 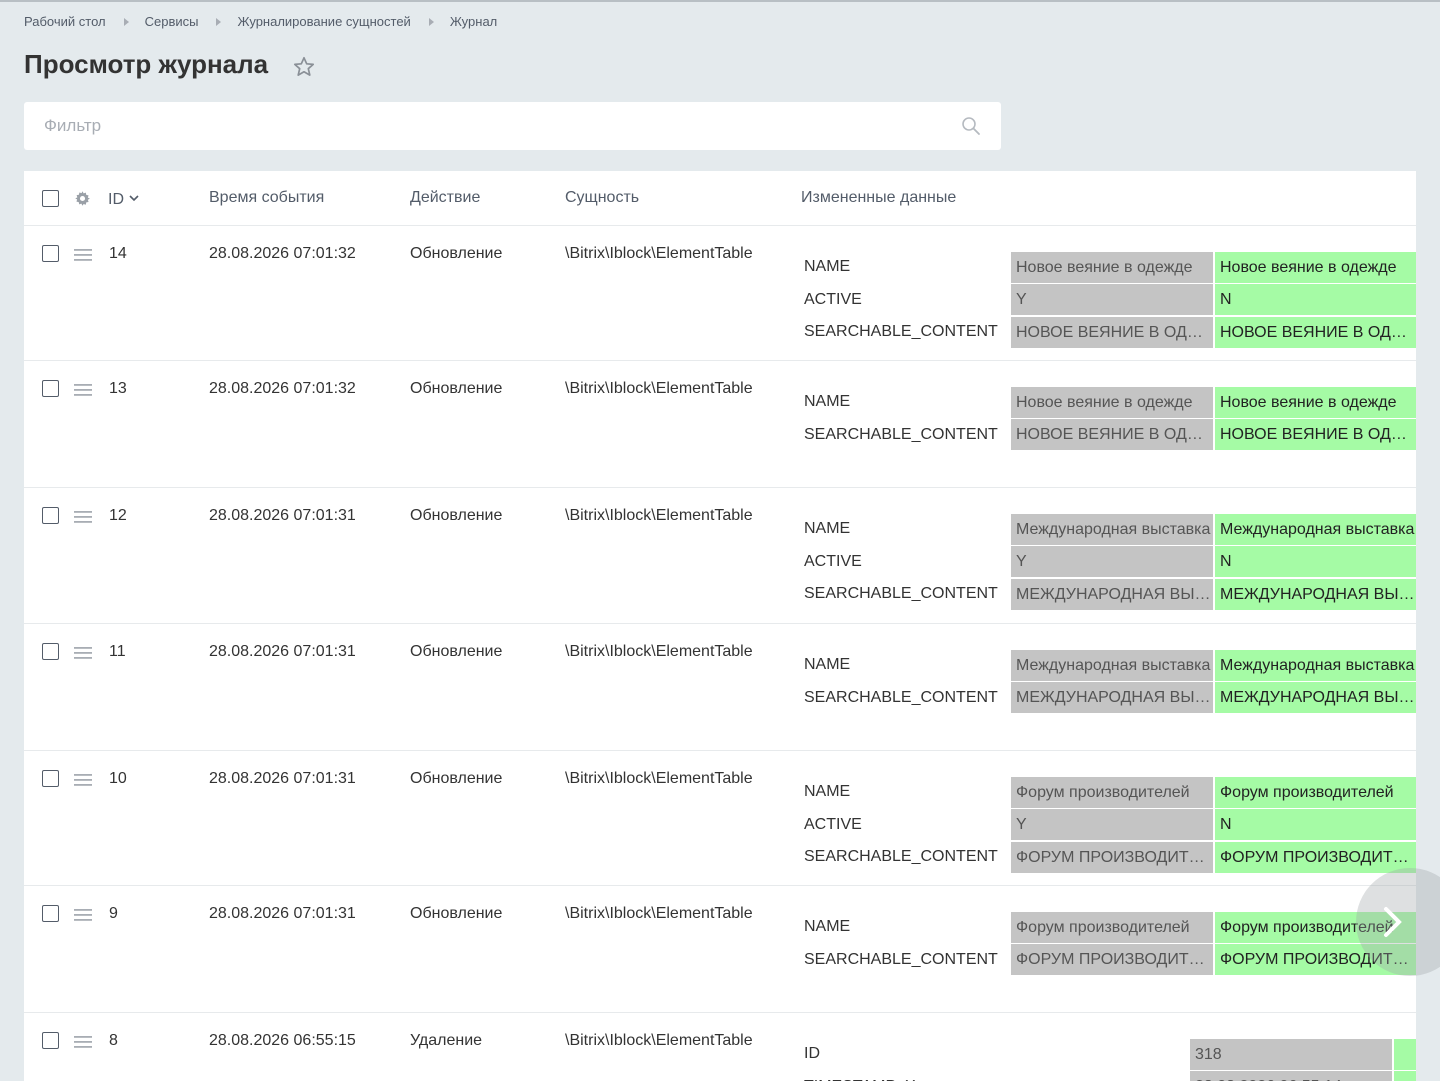 What do you see at coordinates (50, 198) in the screenshot?
I see `select-all-checkbox` at bounding box center [50, 198].